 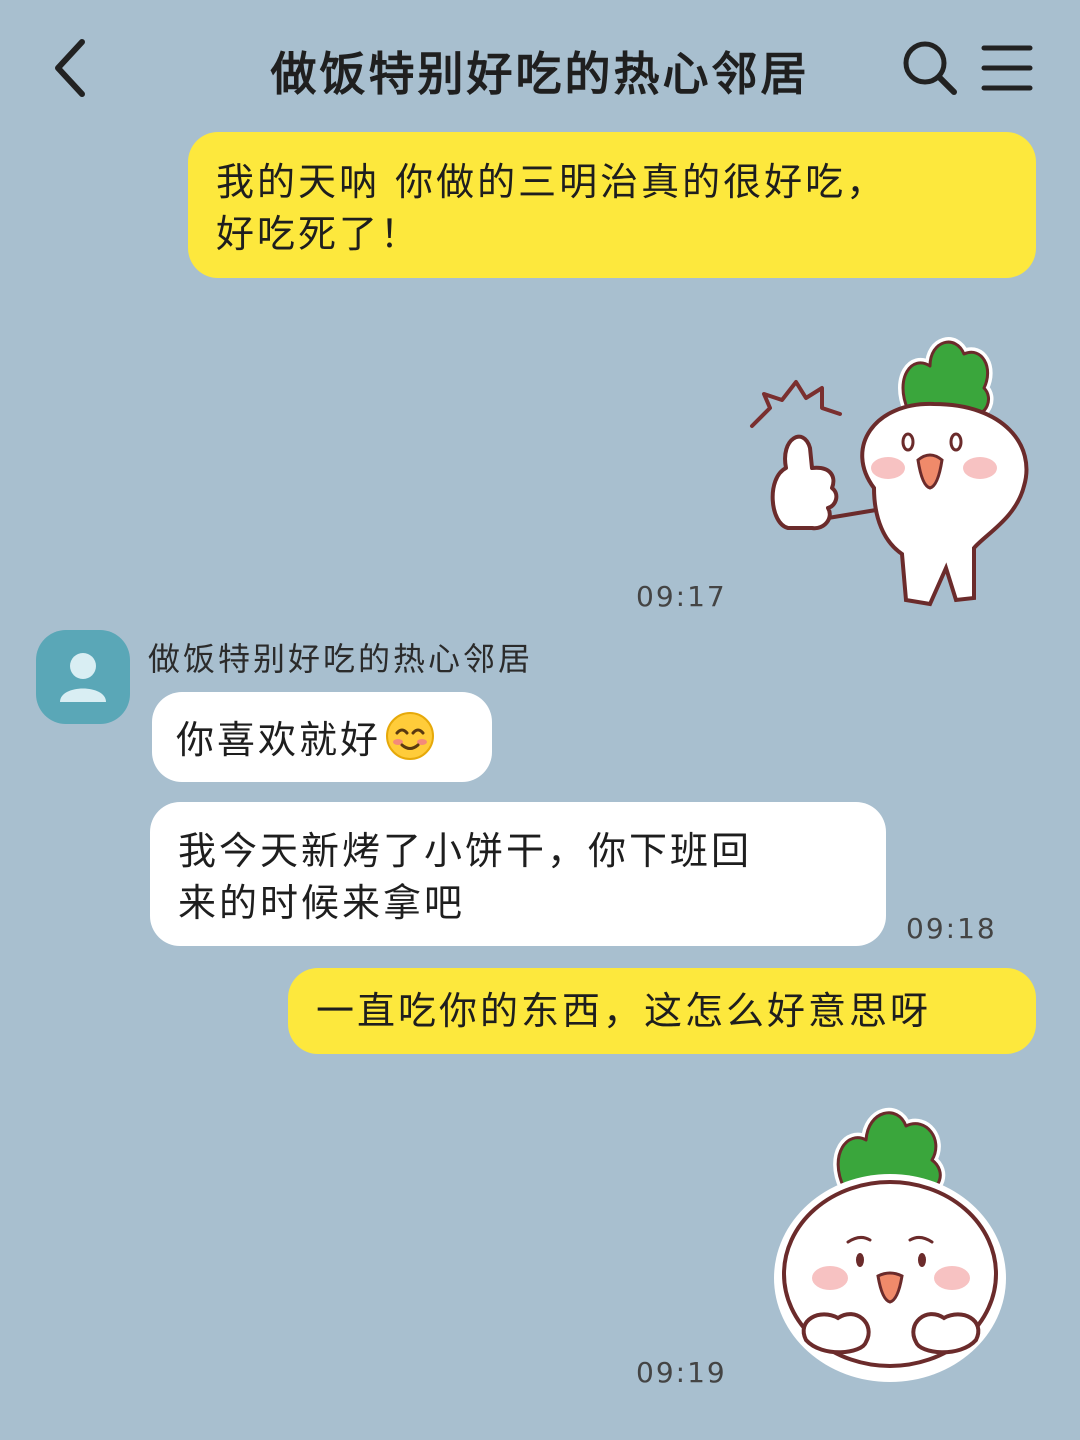 I want to click on radish-thumbs-up-sticker, so click(x=884, y=468).